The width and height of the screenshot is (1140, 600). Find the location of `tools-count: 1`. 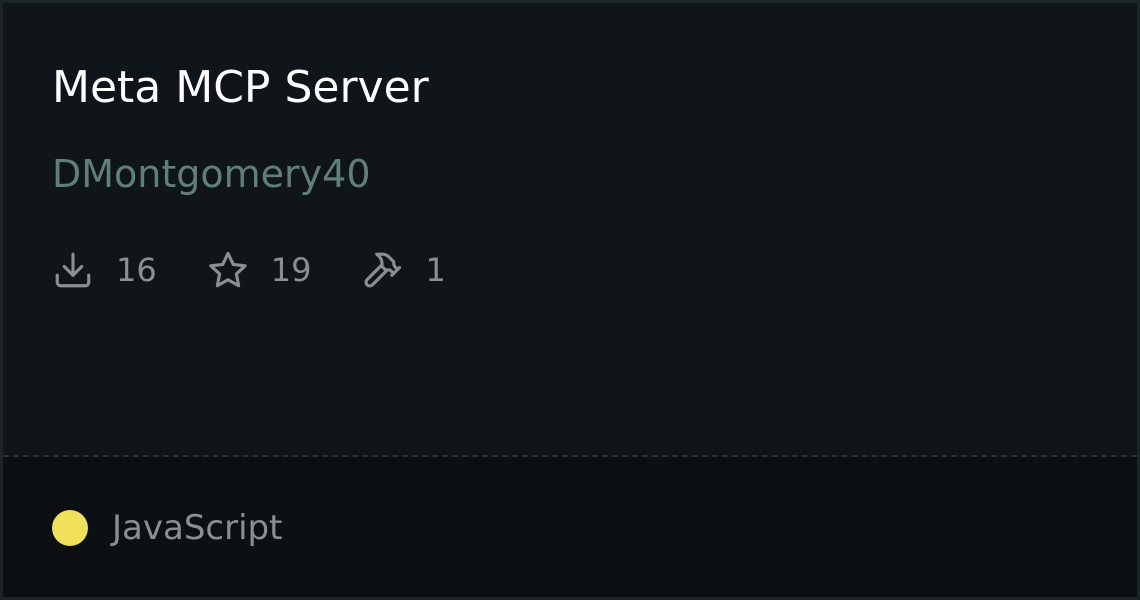

tools-count: 1 is located at coordinates (435, 270).